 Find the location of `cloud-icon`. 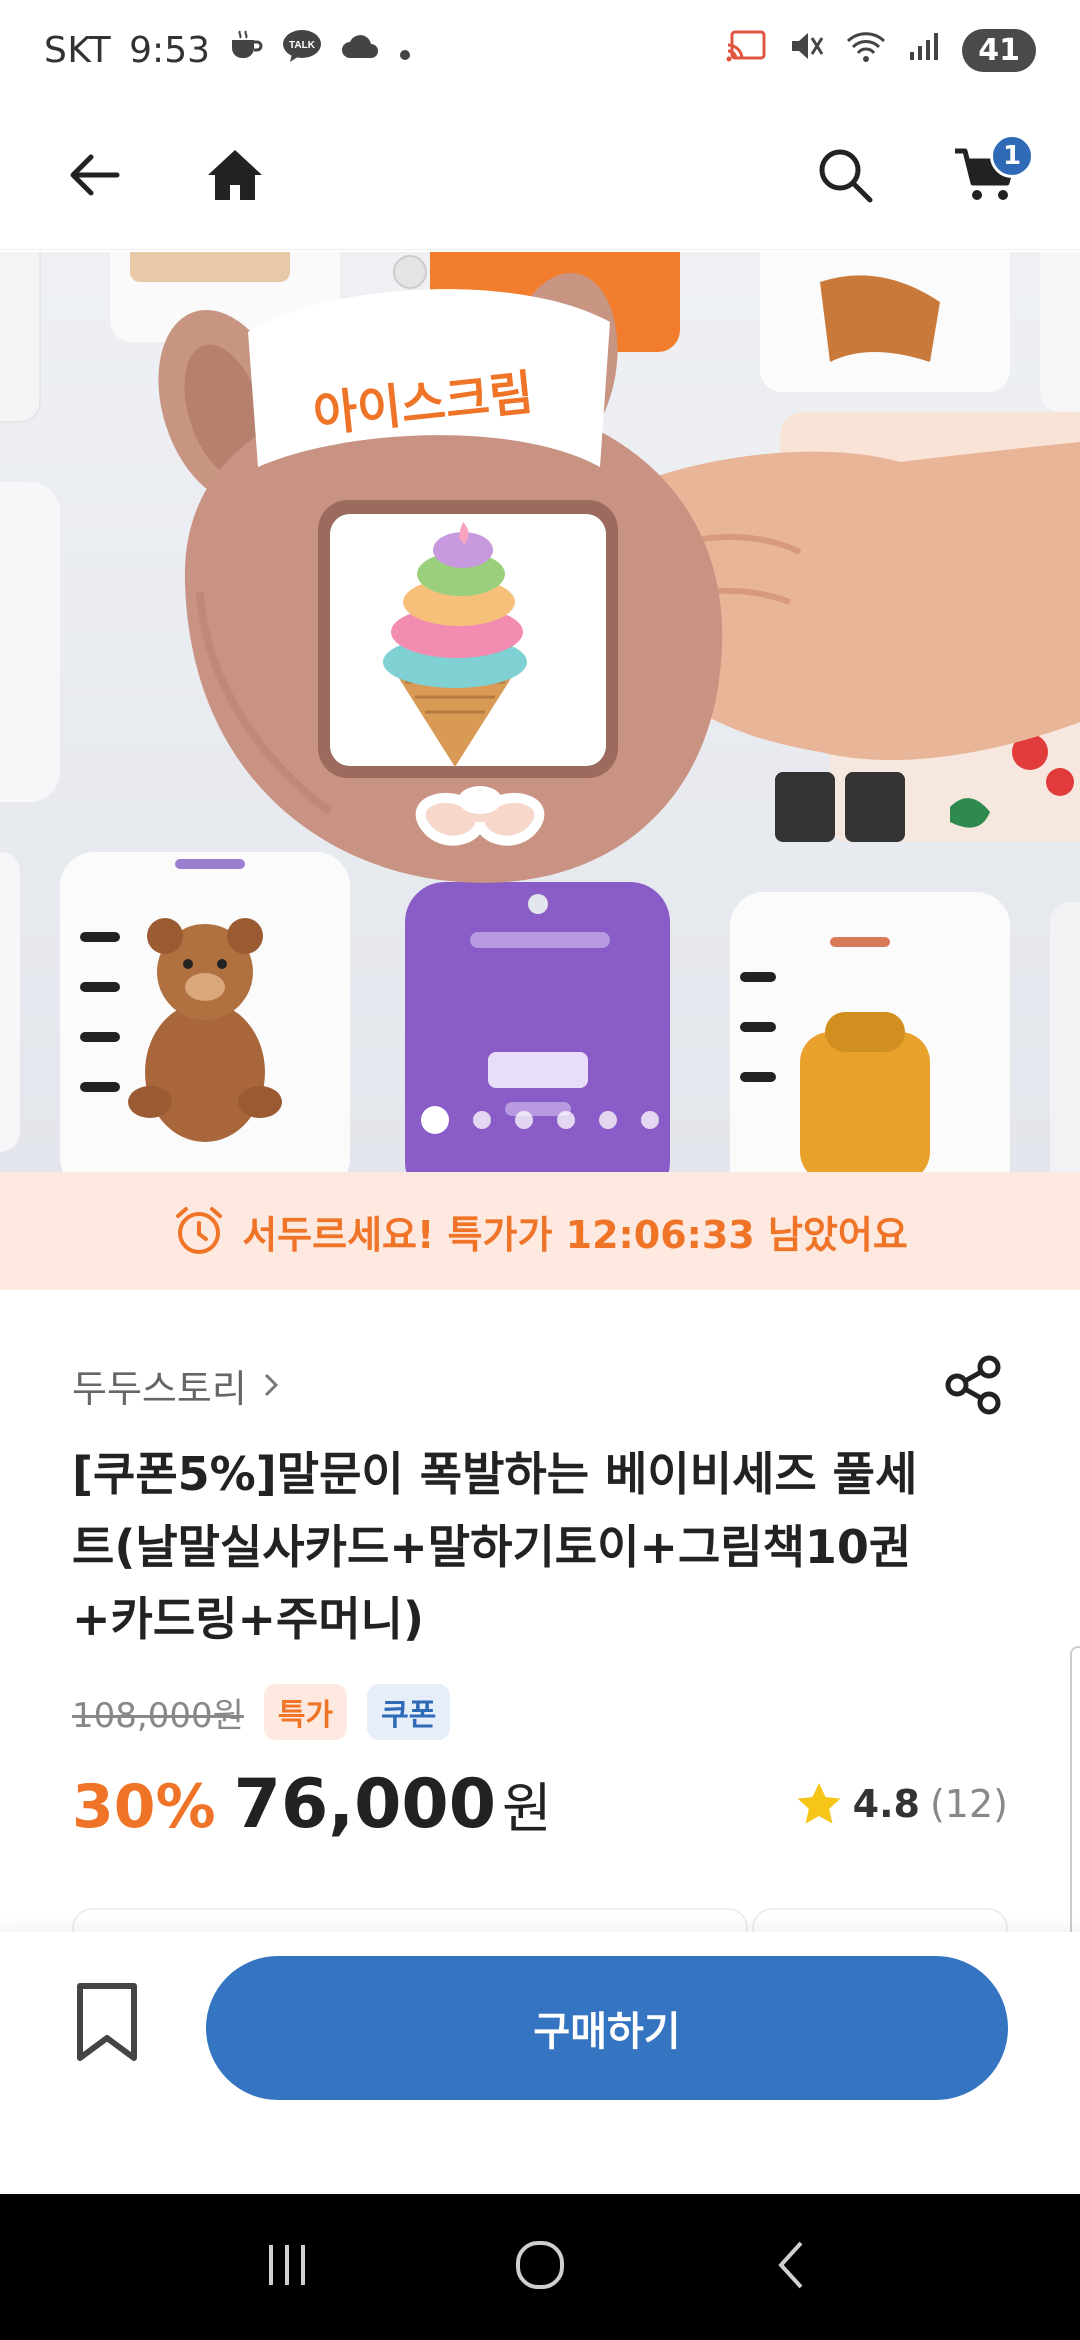

cloud-icon is located at coordinates (360, 50).